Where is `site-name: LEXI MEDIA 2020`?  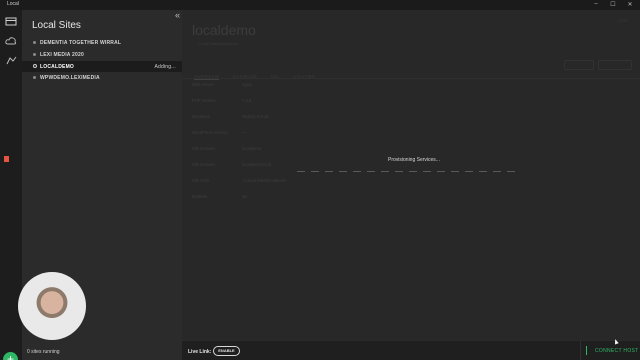
site-name: LEXI MEDIA 2020 is located at coordinates (62, 55).